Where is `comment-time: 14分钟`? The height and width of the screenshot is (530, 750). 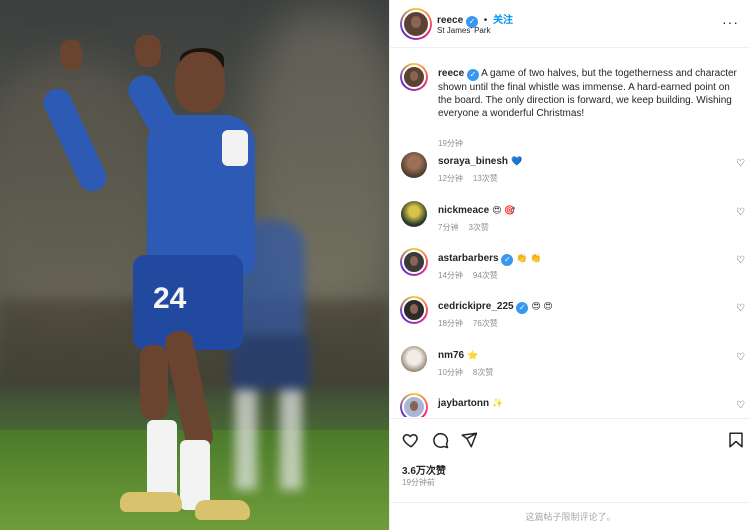
comment-time: 14分钟 is located at coordinates (450, 275).